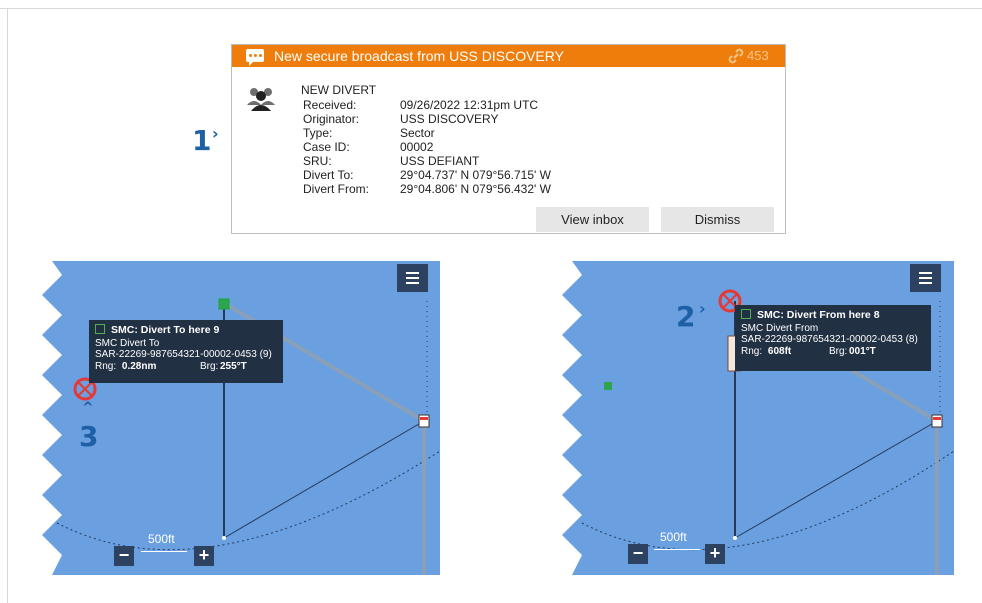  What do you see at coordinates (255, 57) in the screenshot?
I see `message-icon` at bounding box center [255, 57].